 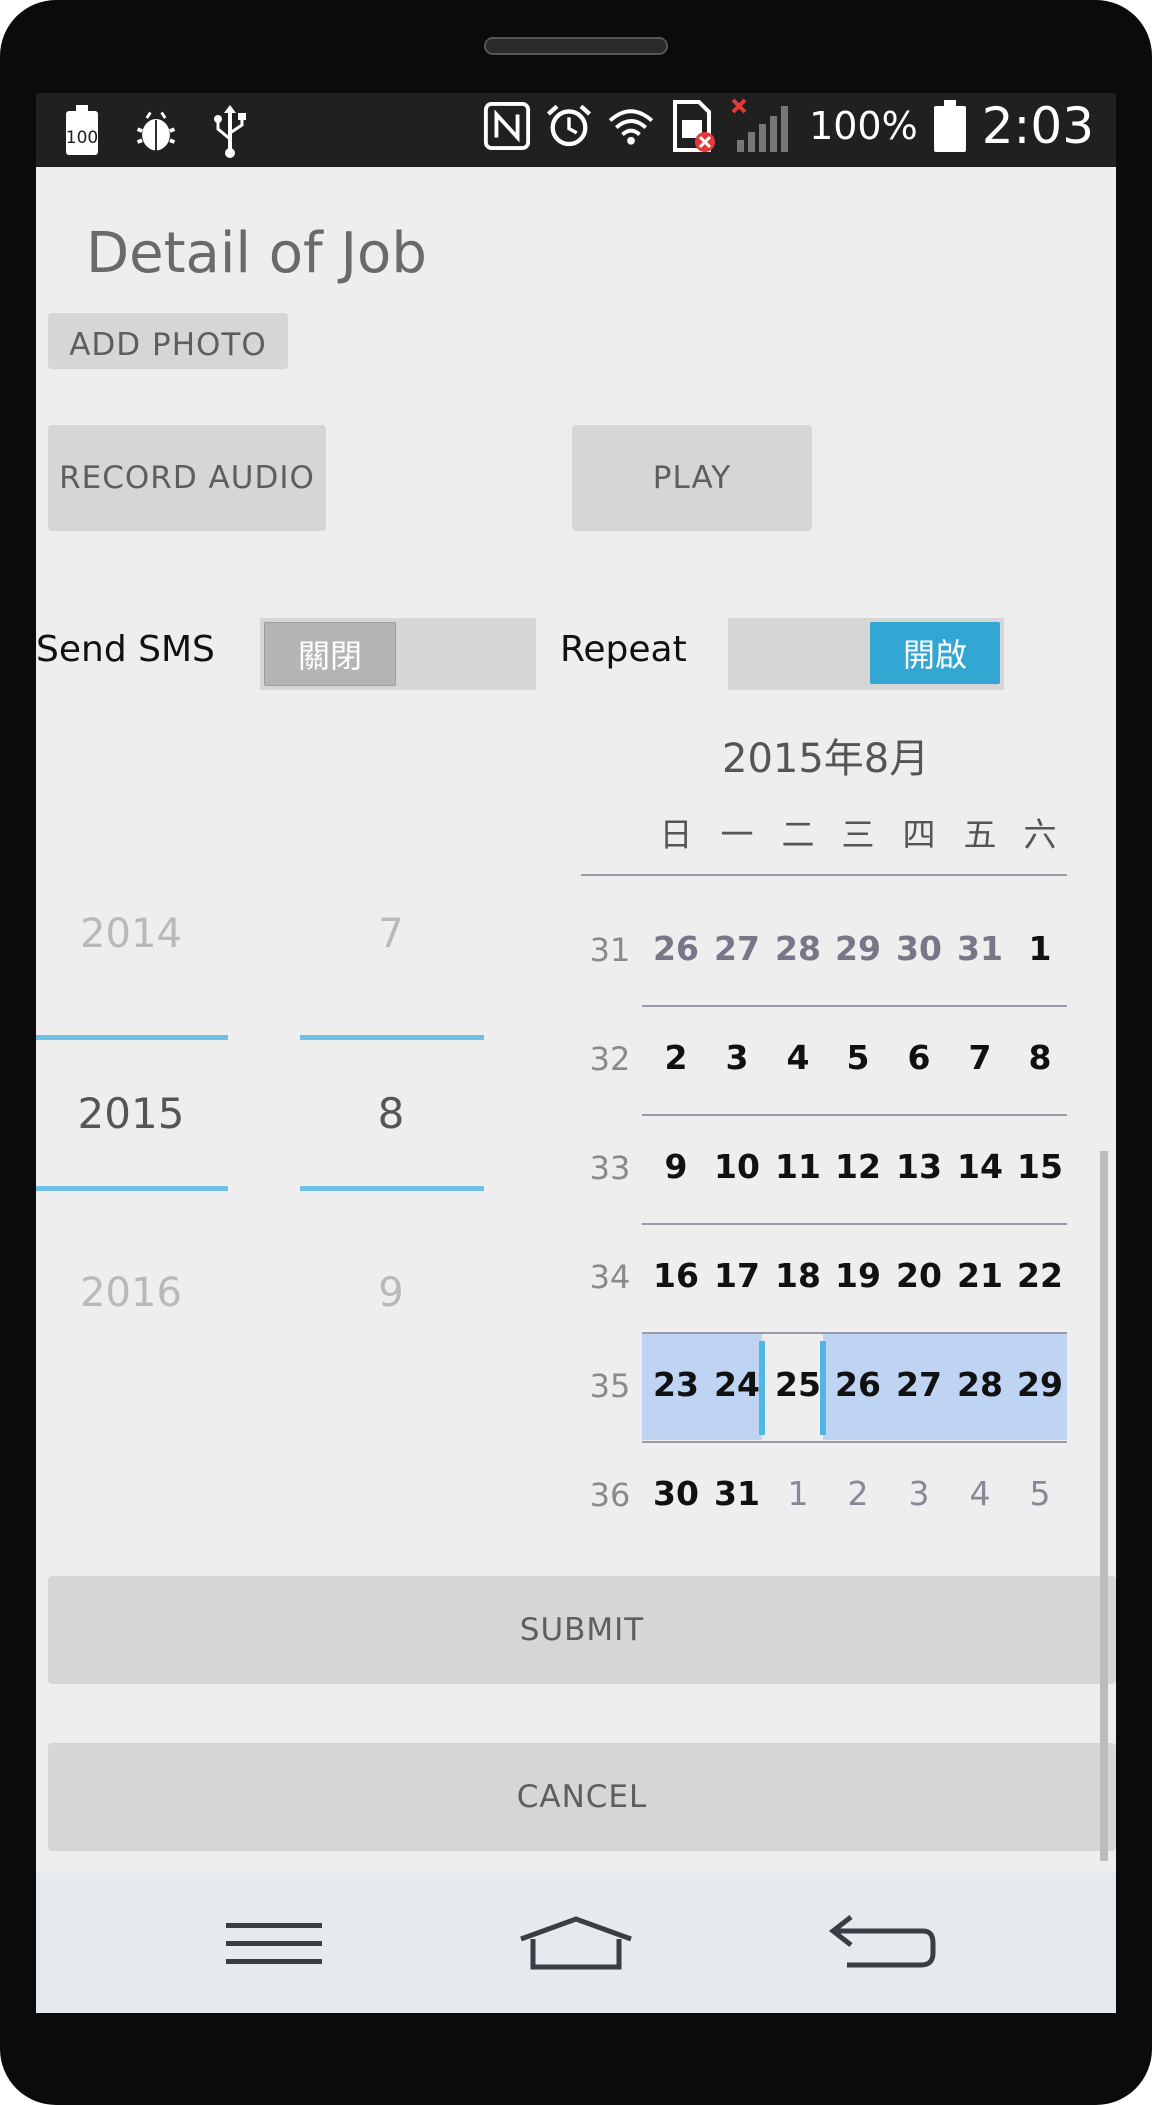 What do you see at coordinates (569, 126) in the screenshot?
I see `alarm-icon` at bounding box center [569, 126].